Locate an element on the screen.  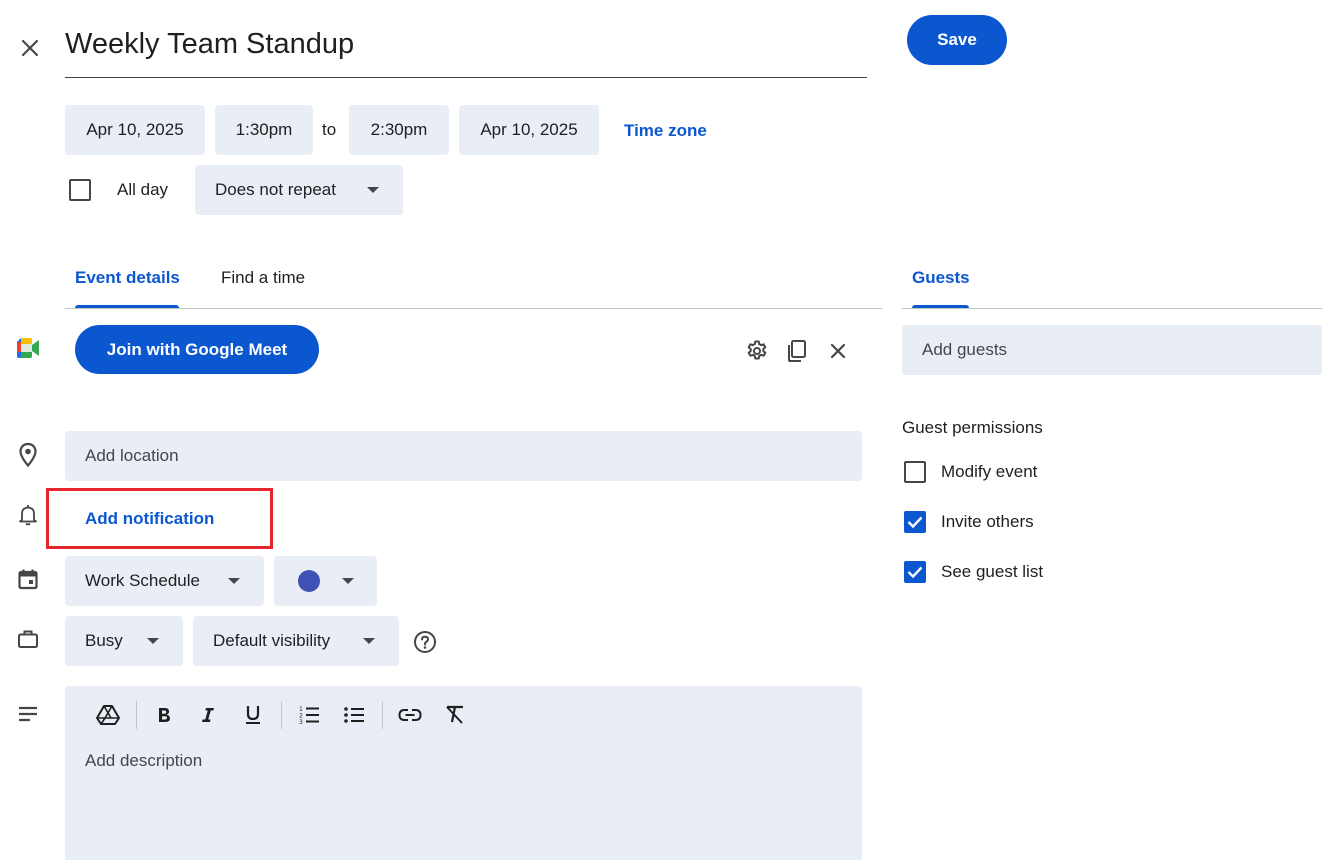
add-notification-link: Add notification is located at coordinates (149, 519).